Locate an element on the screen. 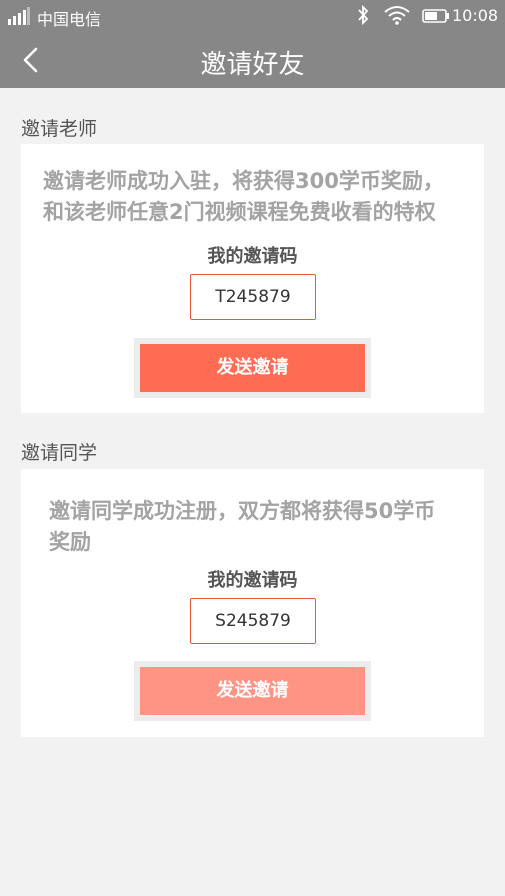 The width and height of the screenshot is (505, 896). section-label-invite-teacher: 邀请老师 is located at coordinates (59, 129).